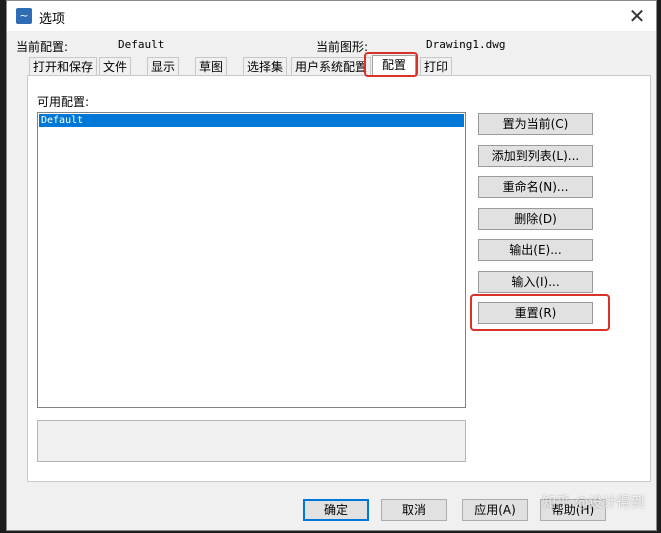  What do you see at coordinates (52, 19) in the screenshot?
I see `window-title: 选项` at bounding box center [52, 19].